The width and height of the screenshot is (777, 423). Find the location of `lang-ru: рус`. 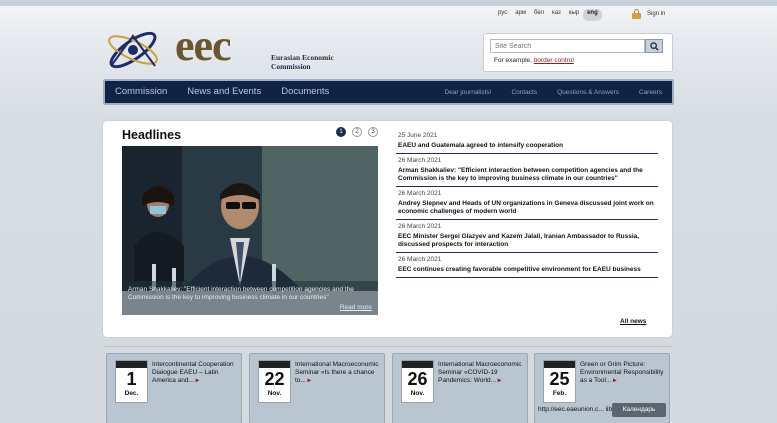

lang-ru: рус is located at coordinates (502, 15).